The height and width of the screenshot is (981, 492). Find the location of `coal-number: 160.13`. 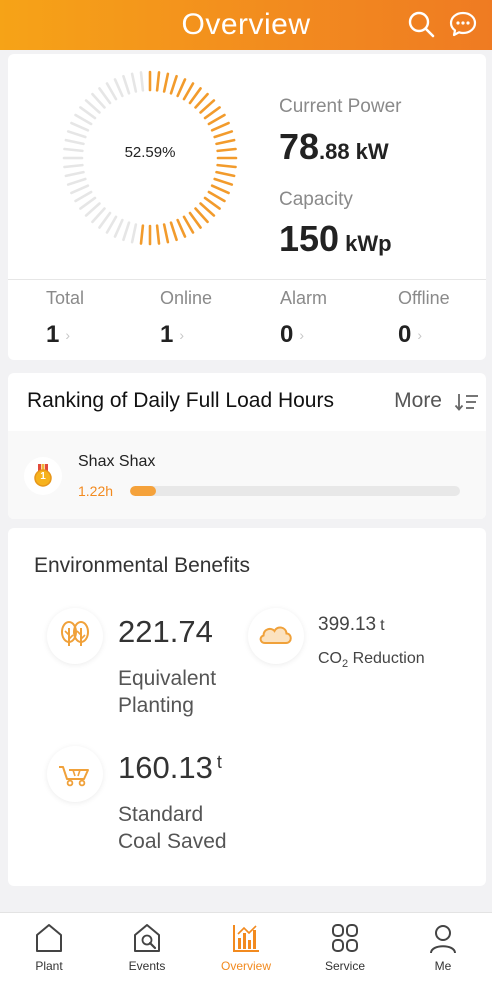

coal-number: 160.13 is located at coordinates (165, 767).